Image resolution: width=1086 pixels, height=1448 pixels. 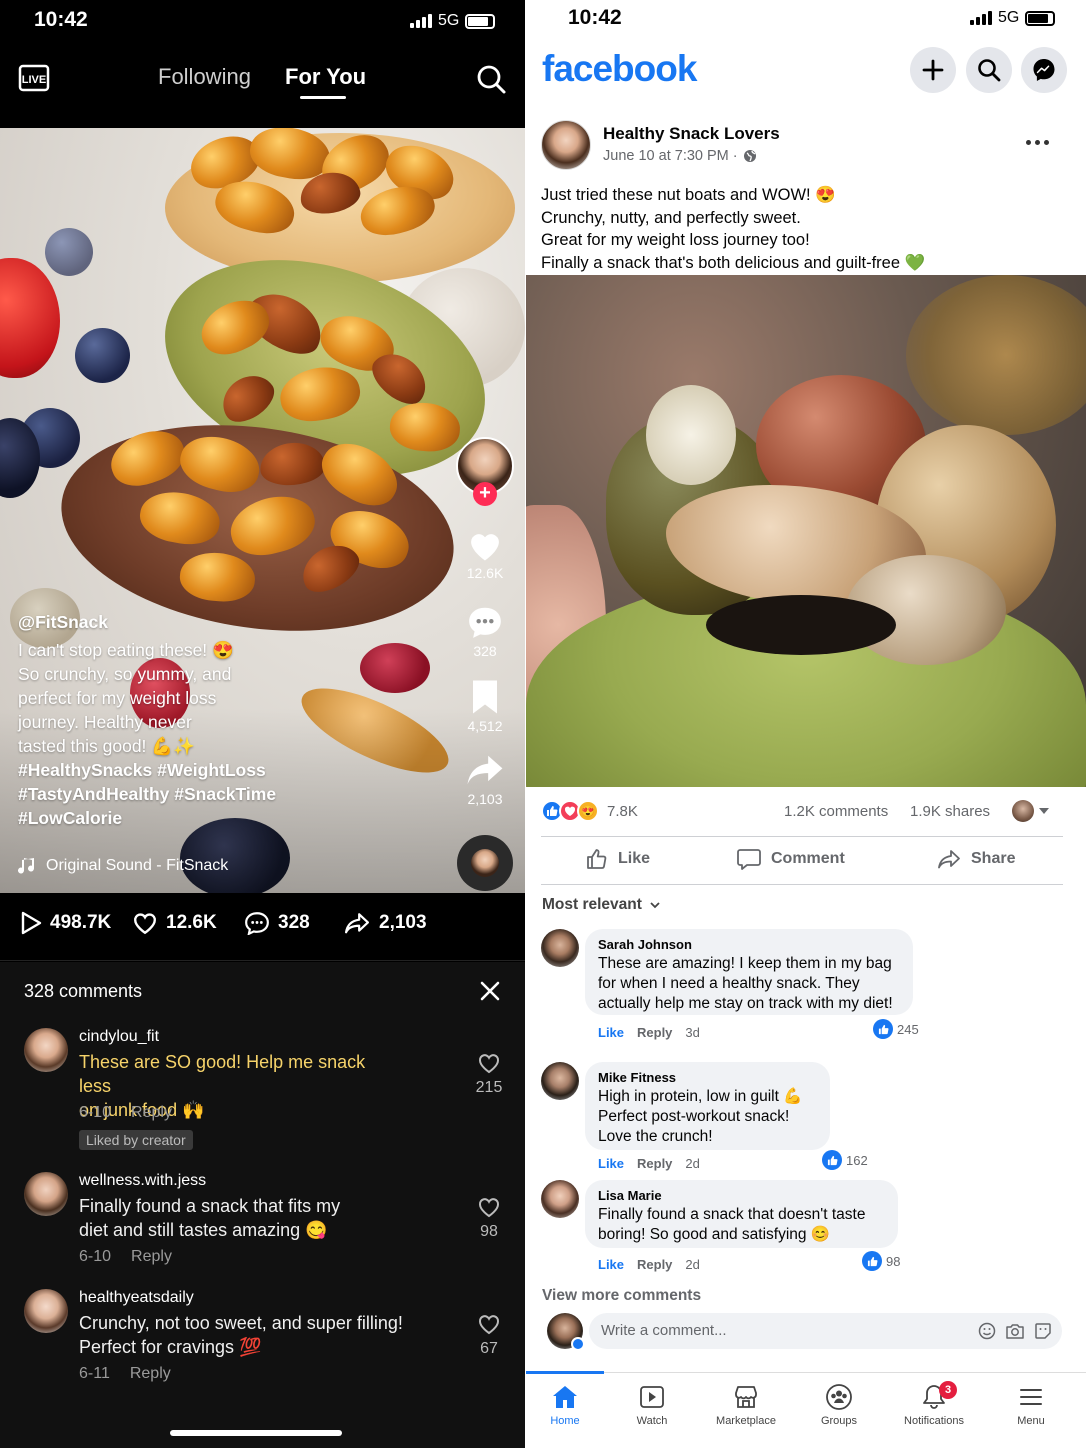 I want to click on save-action: 4,512, so click(x=485, y=706).